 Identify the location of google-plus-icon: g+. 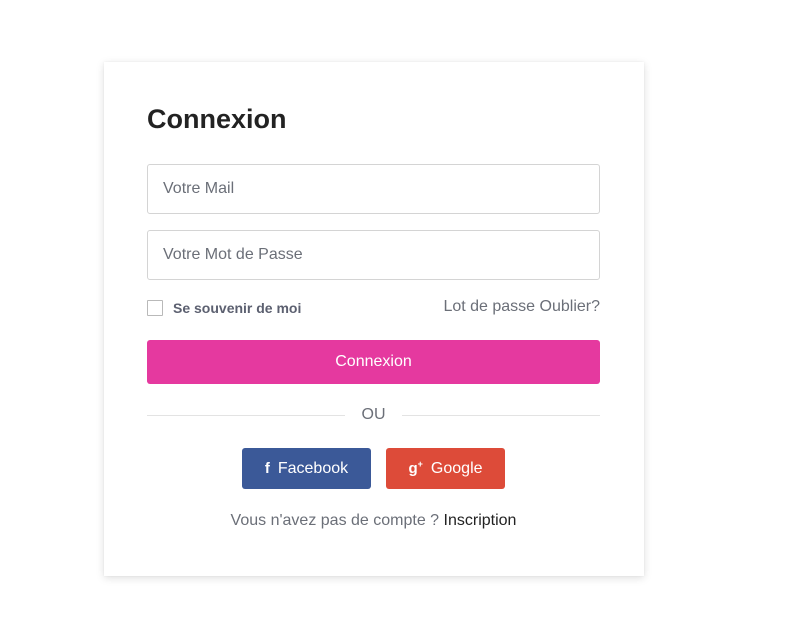
(415, 468).